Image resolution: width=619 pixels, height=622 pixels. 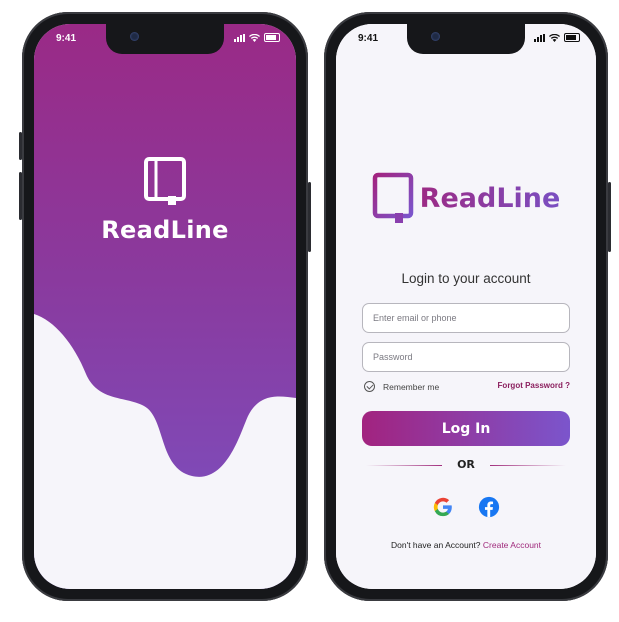 What do you see at coordinates (466, 357) in the screenshot?
I see `password-input` at bounding box center [466, 357].